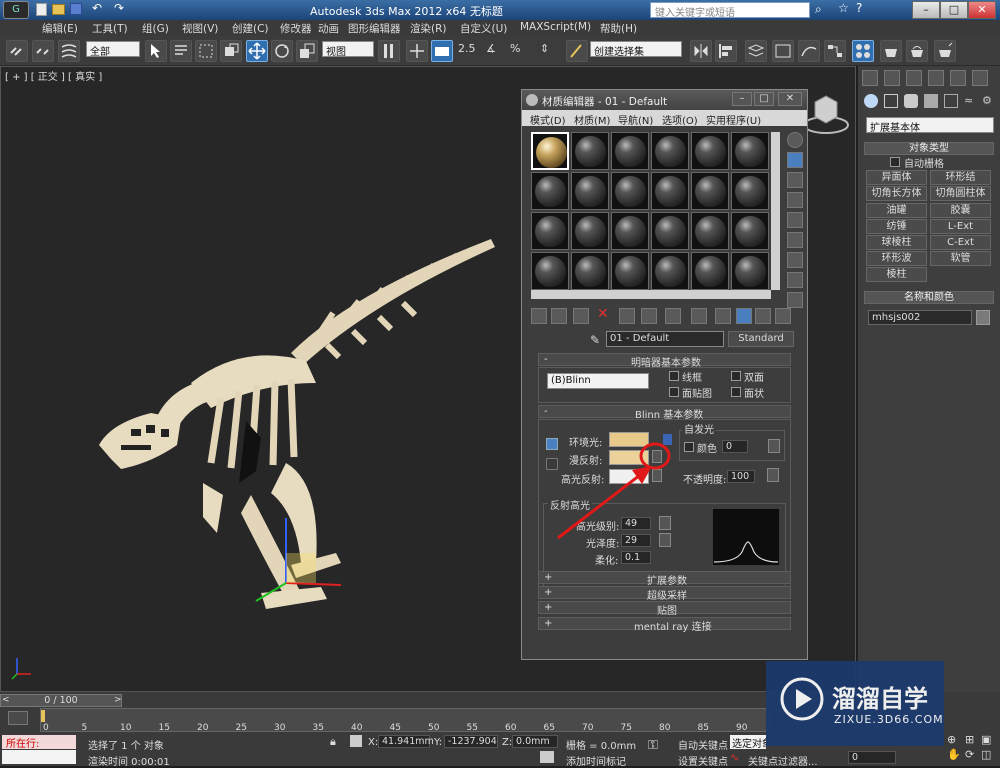 This screenshot has width=1000, height=768. What do you see at coordinates (896, 242) in the screenshot?
I see `object-button-gengon: 球棱柱` at bounding box center [896, 242].